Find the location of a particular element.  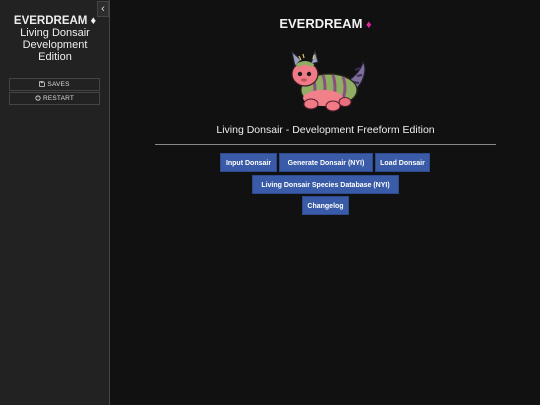

story-subtitle-line-1: Living Donsair is located at coordinates (55, 33).